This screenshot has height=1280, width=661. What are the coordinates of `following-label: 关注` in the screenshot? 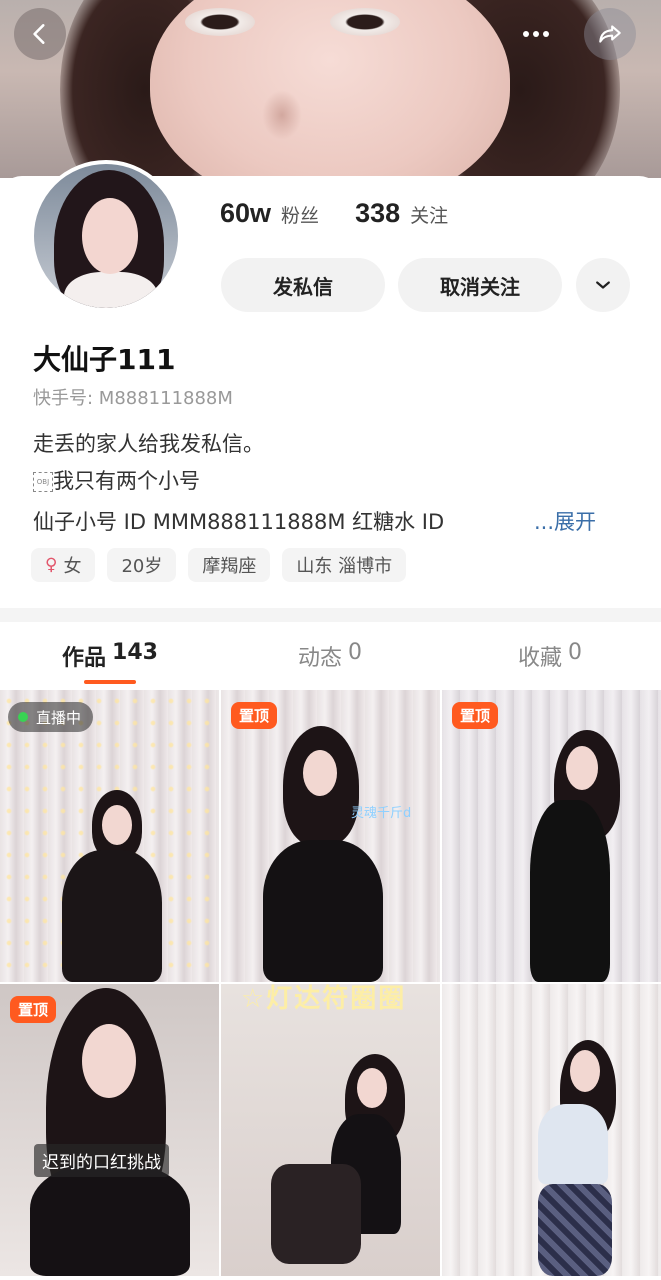 It's located at (429, 214).